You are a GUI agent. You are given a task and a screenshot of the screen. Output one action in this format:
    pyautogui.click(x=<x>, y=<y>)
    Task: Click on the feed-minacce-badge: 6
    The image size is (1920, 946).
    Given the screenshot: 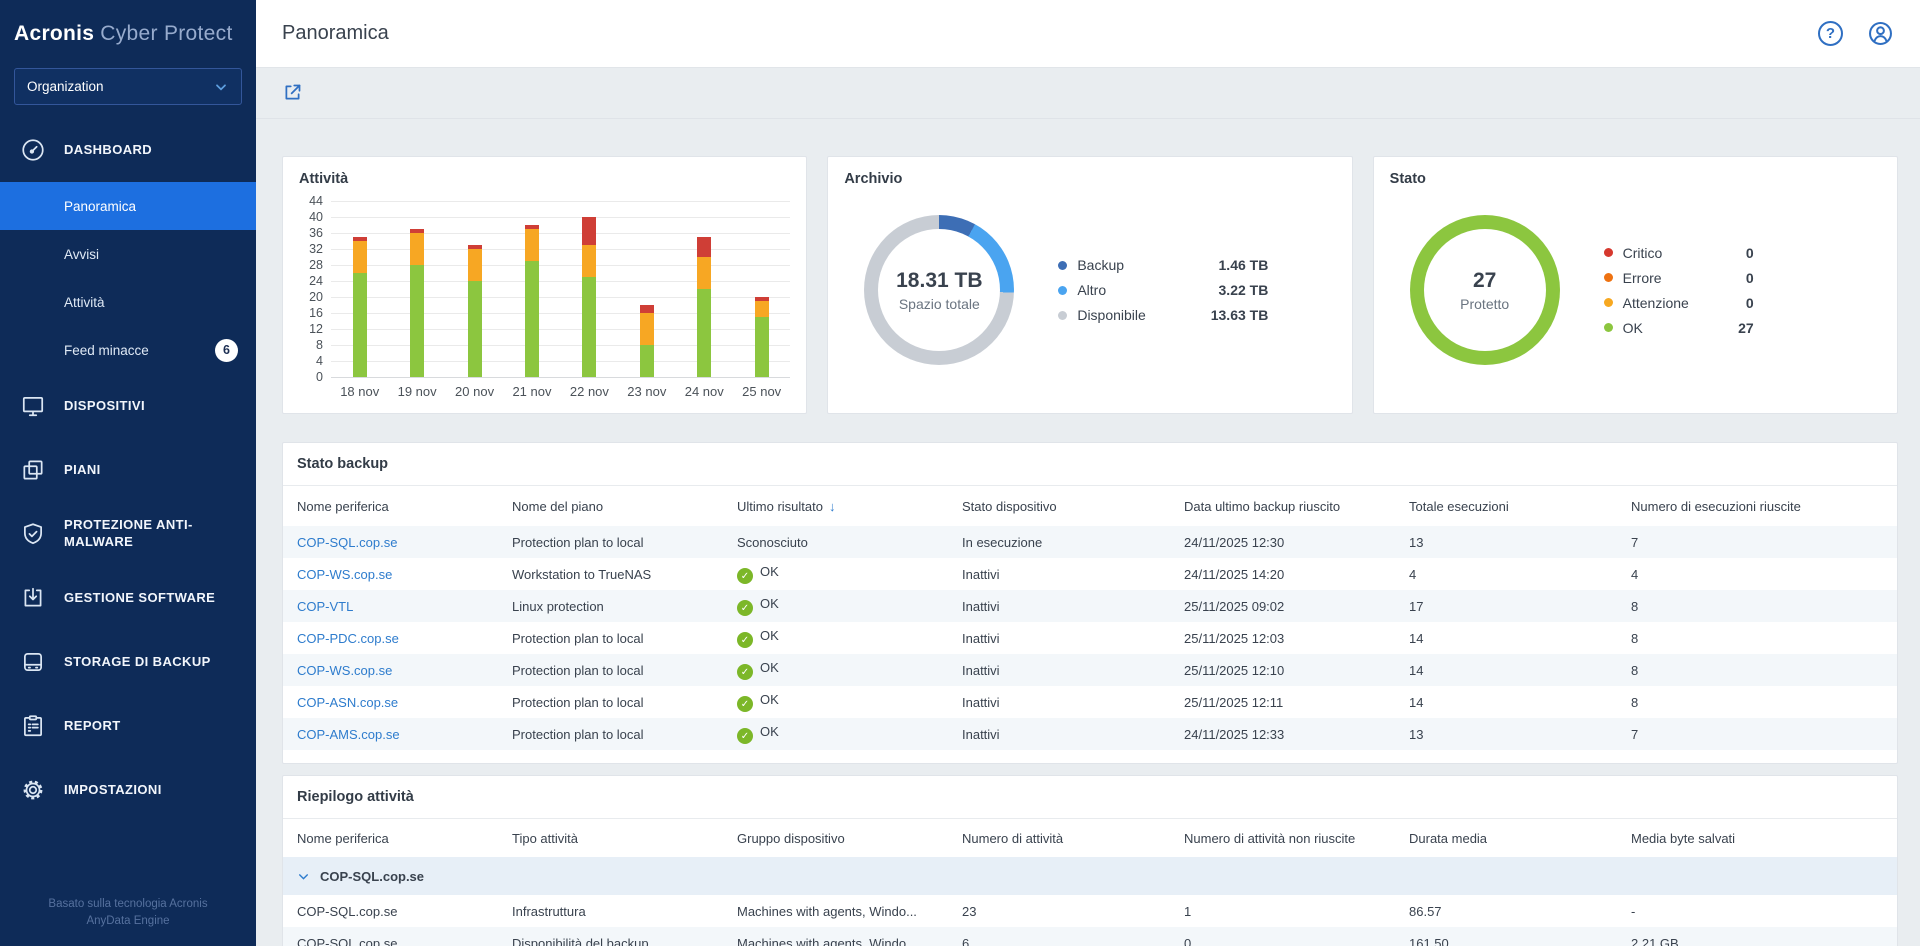 What is the action you would take?
    pyautogui.click(x=226, y=350)
    